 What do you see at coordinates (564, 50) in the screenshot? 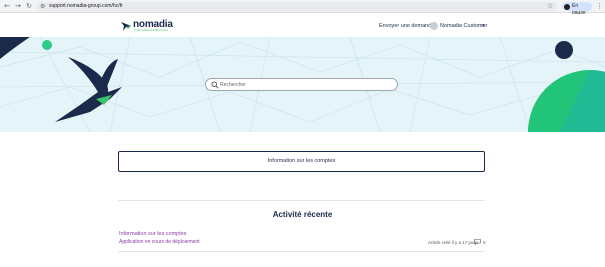
I see `navy-dot-decoration` at bounding box center [564, 50].